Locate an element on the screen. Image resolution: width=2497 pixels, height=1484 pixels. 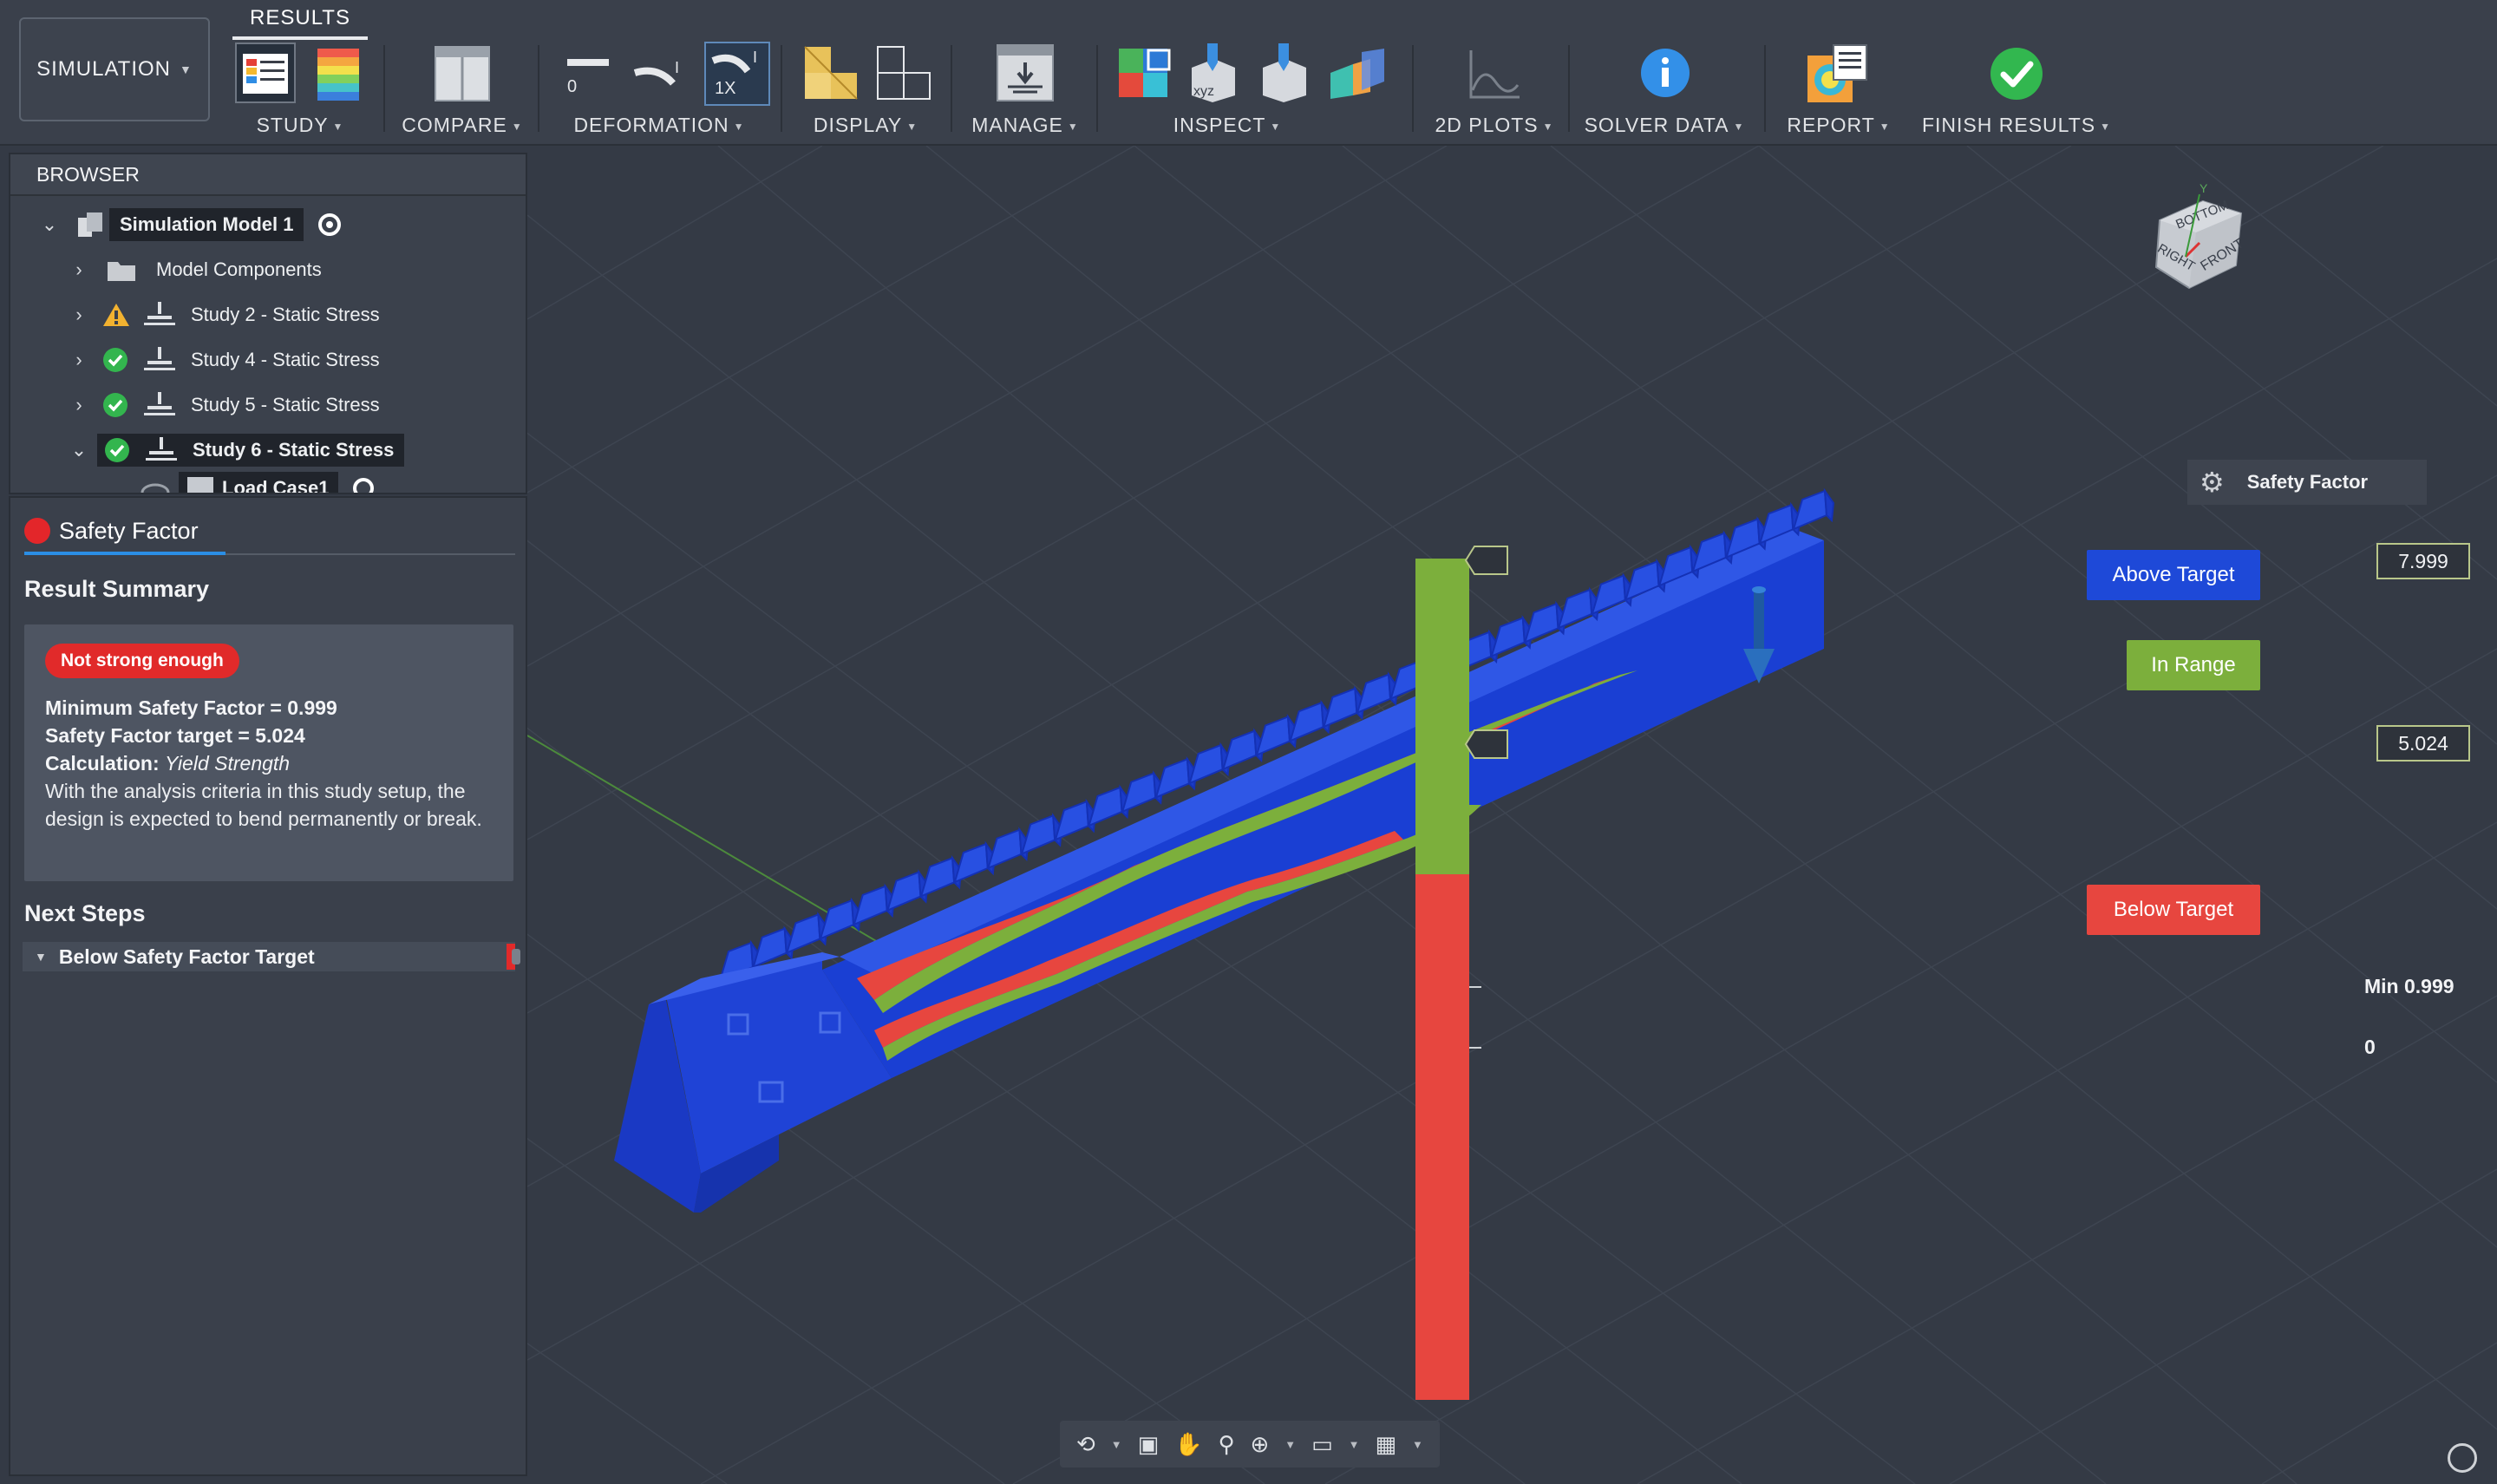
min-safety-factor: Minimum Safety Factor = 0.999 is located at coordinates (191, 708).